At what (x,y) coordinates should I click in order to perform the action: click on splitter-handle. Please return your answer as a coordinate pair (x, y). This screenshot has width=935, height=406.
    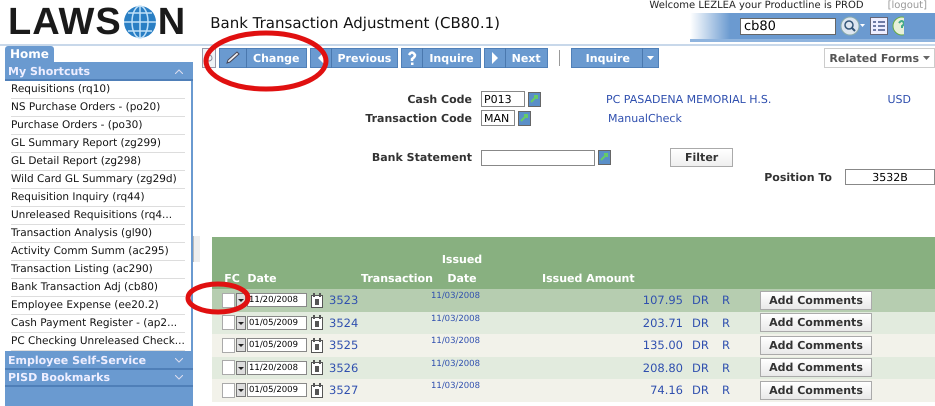
    Looking at the image, I should click on (196, 249).